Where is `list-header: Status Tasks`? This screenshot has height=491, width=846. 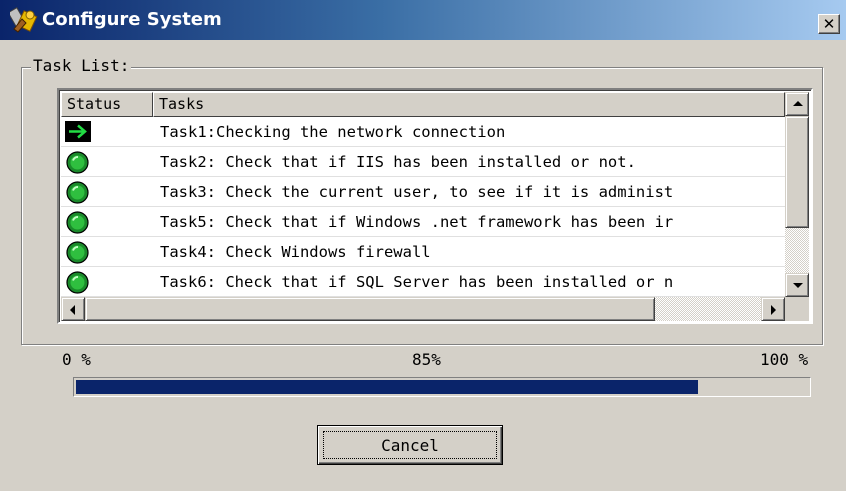
list-header: Status Tasks is located at coordinates (423, 104).